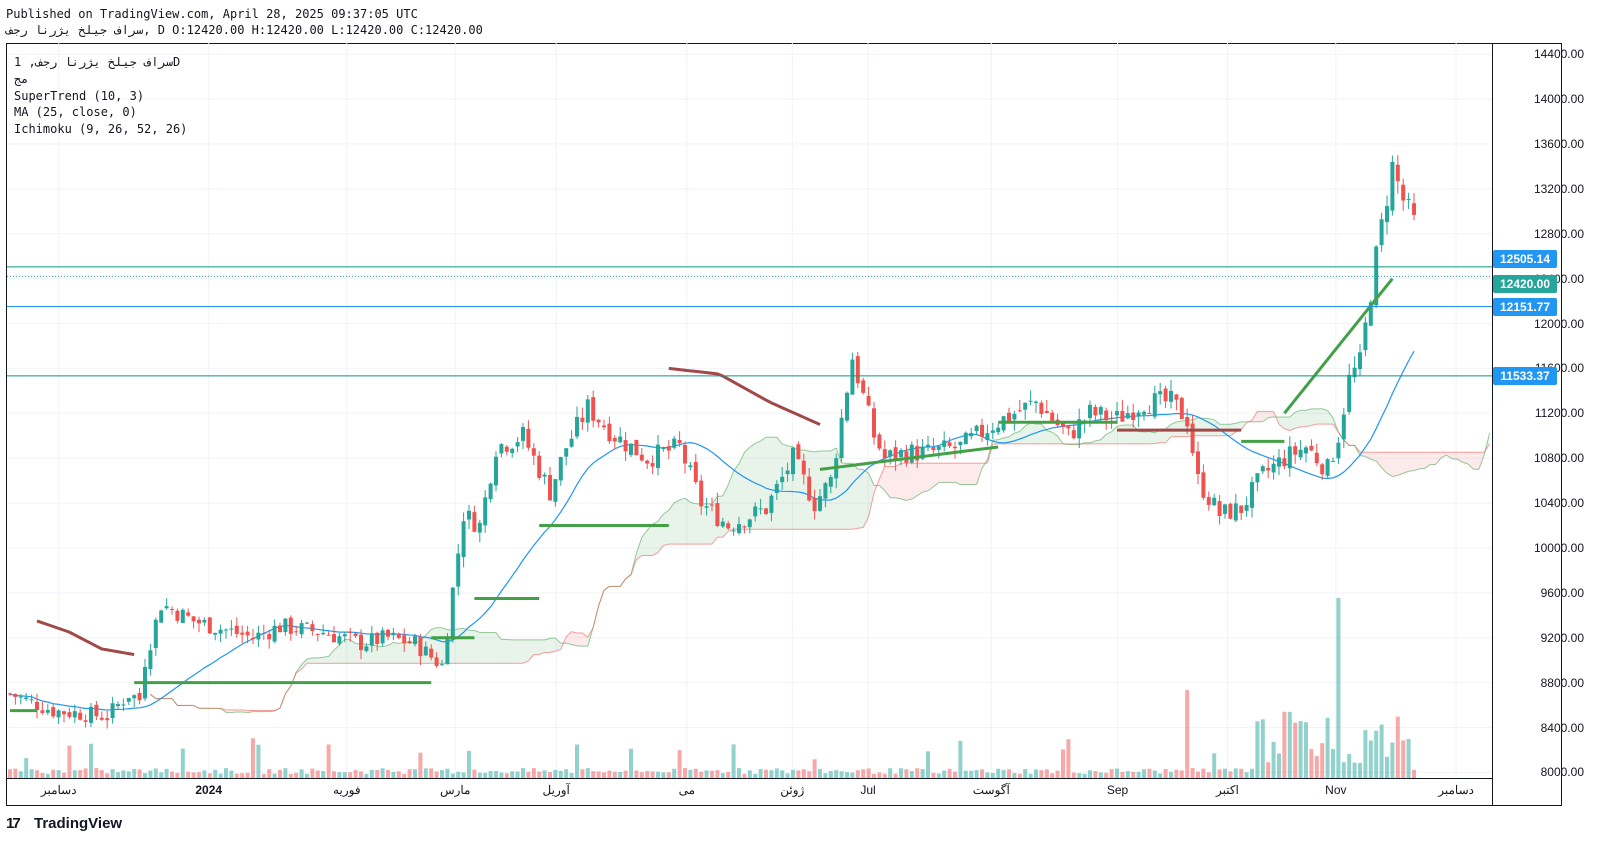 Image resolution: width=1598 pixels, height=858 pixels. I want to click on legend-ma: MA (25, close, 0), so click(100, 112).